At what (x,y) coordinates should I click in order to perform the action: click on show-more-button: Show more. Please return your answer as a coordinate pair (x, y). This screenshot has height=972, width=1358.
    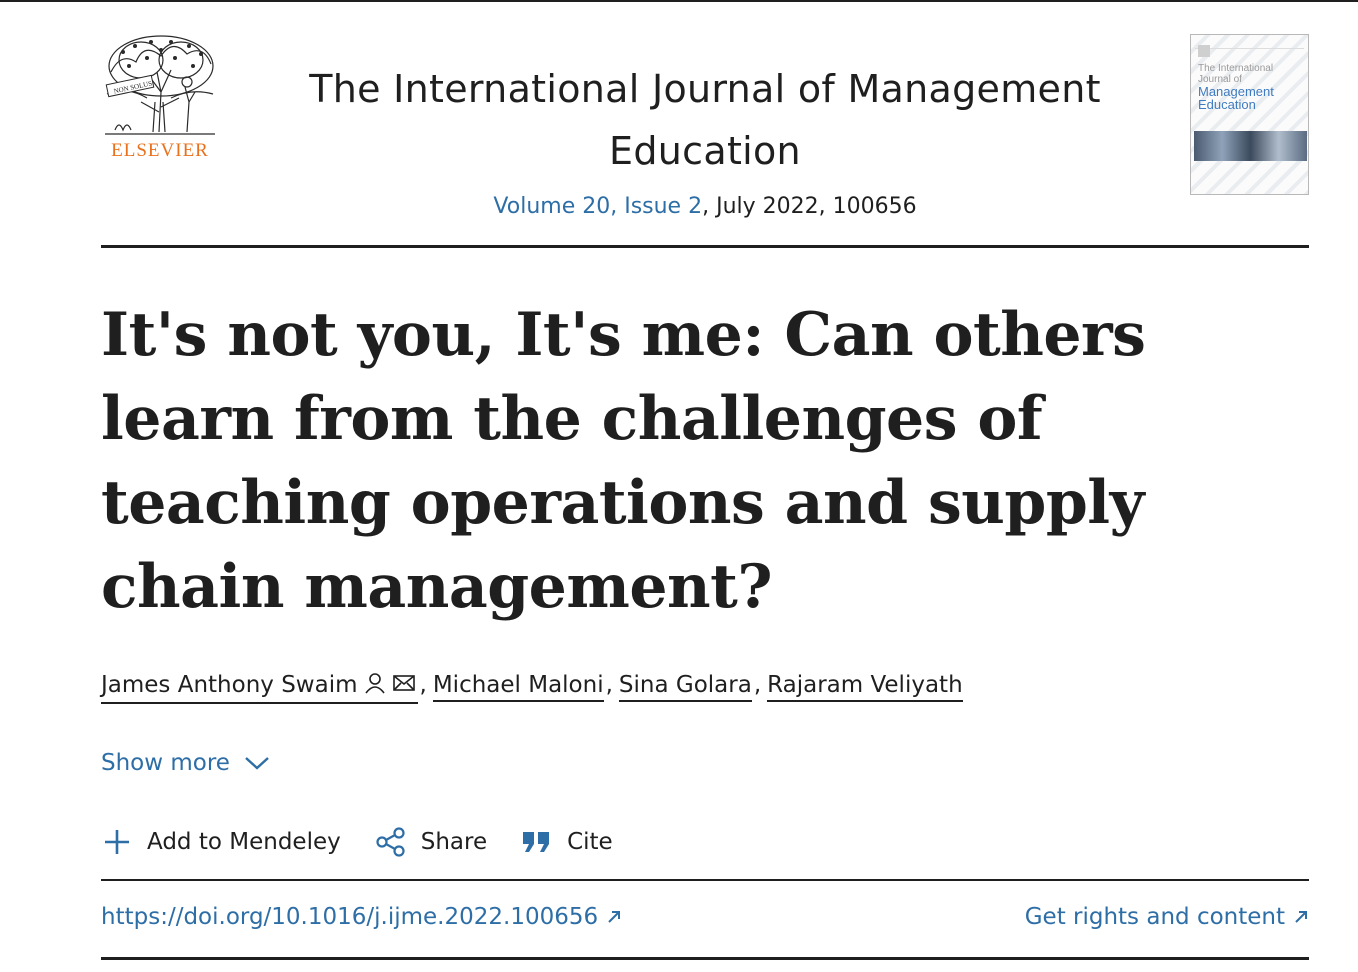
    Looking at the image, I should click on (185, 763).